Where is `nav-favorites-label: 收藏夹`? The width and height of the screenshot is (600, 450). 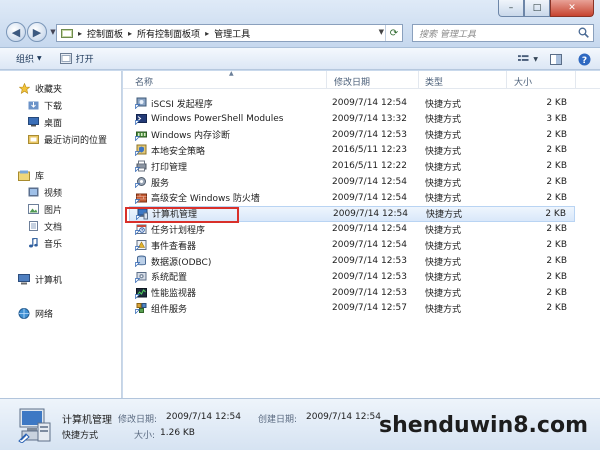 nav-favorites-label: 收藏夹 is located at coordinates (49, 89).